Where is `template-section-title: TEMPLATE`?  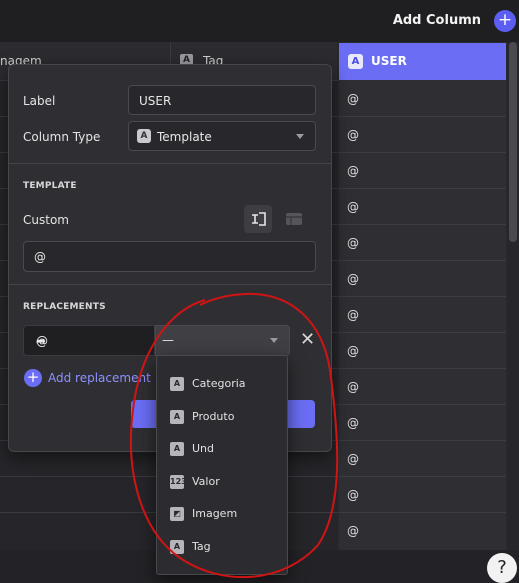 template-section-title: TEMPLATE is located at coordinates (50, 186).